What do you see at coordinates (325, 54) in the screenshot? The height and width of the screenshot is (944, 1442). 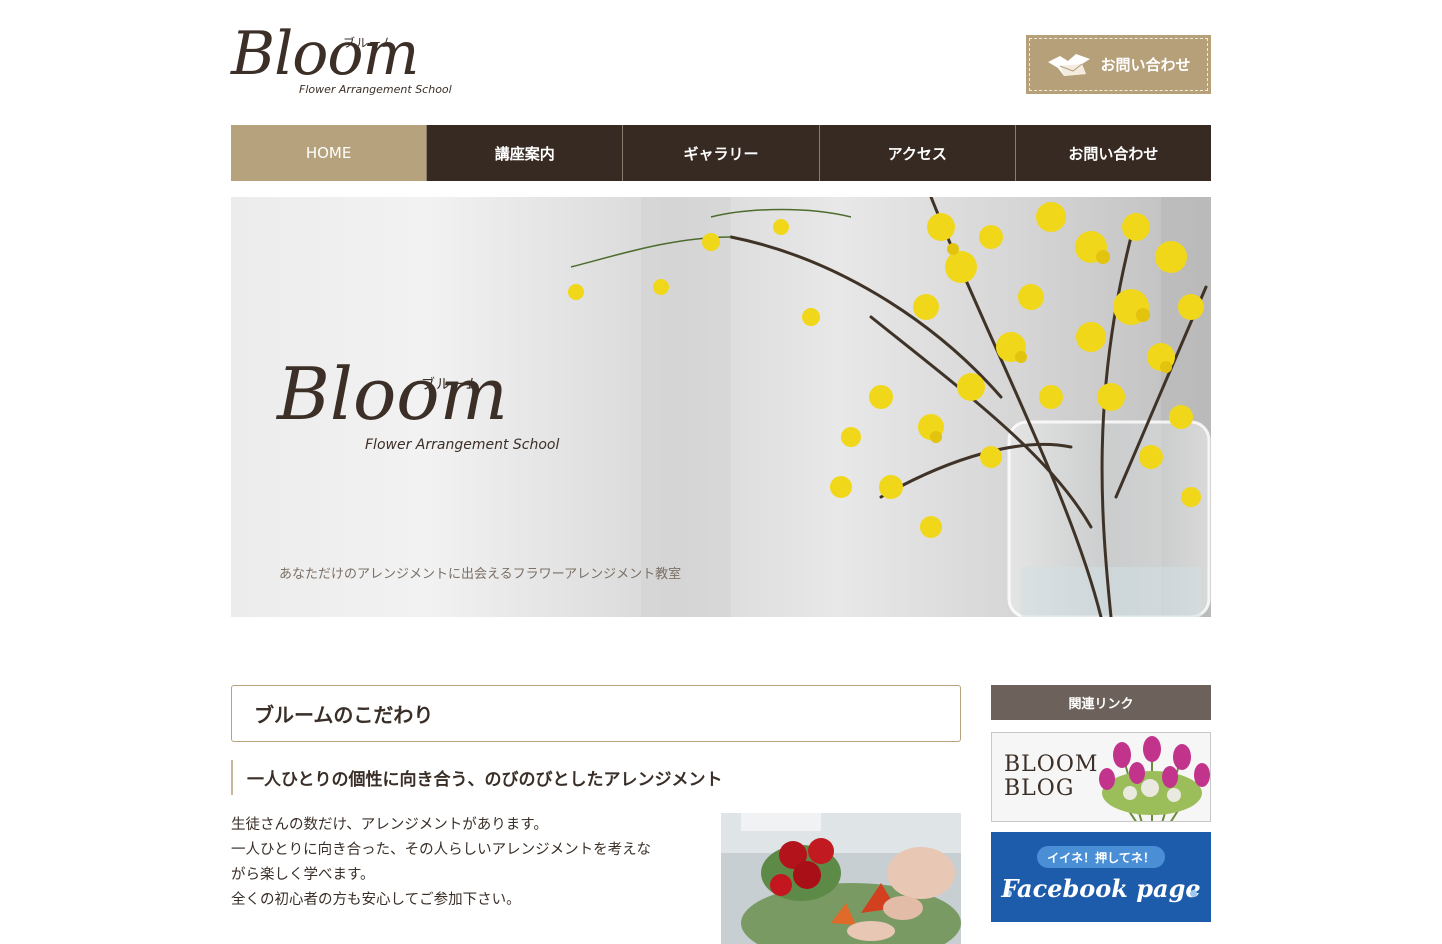 I see `logo-script-text: Bloom` at bounding box center [325, 54].